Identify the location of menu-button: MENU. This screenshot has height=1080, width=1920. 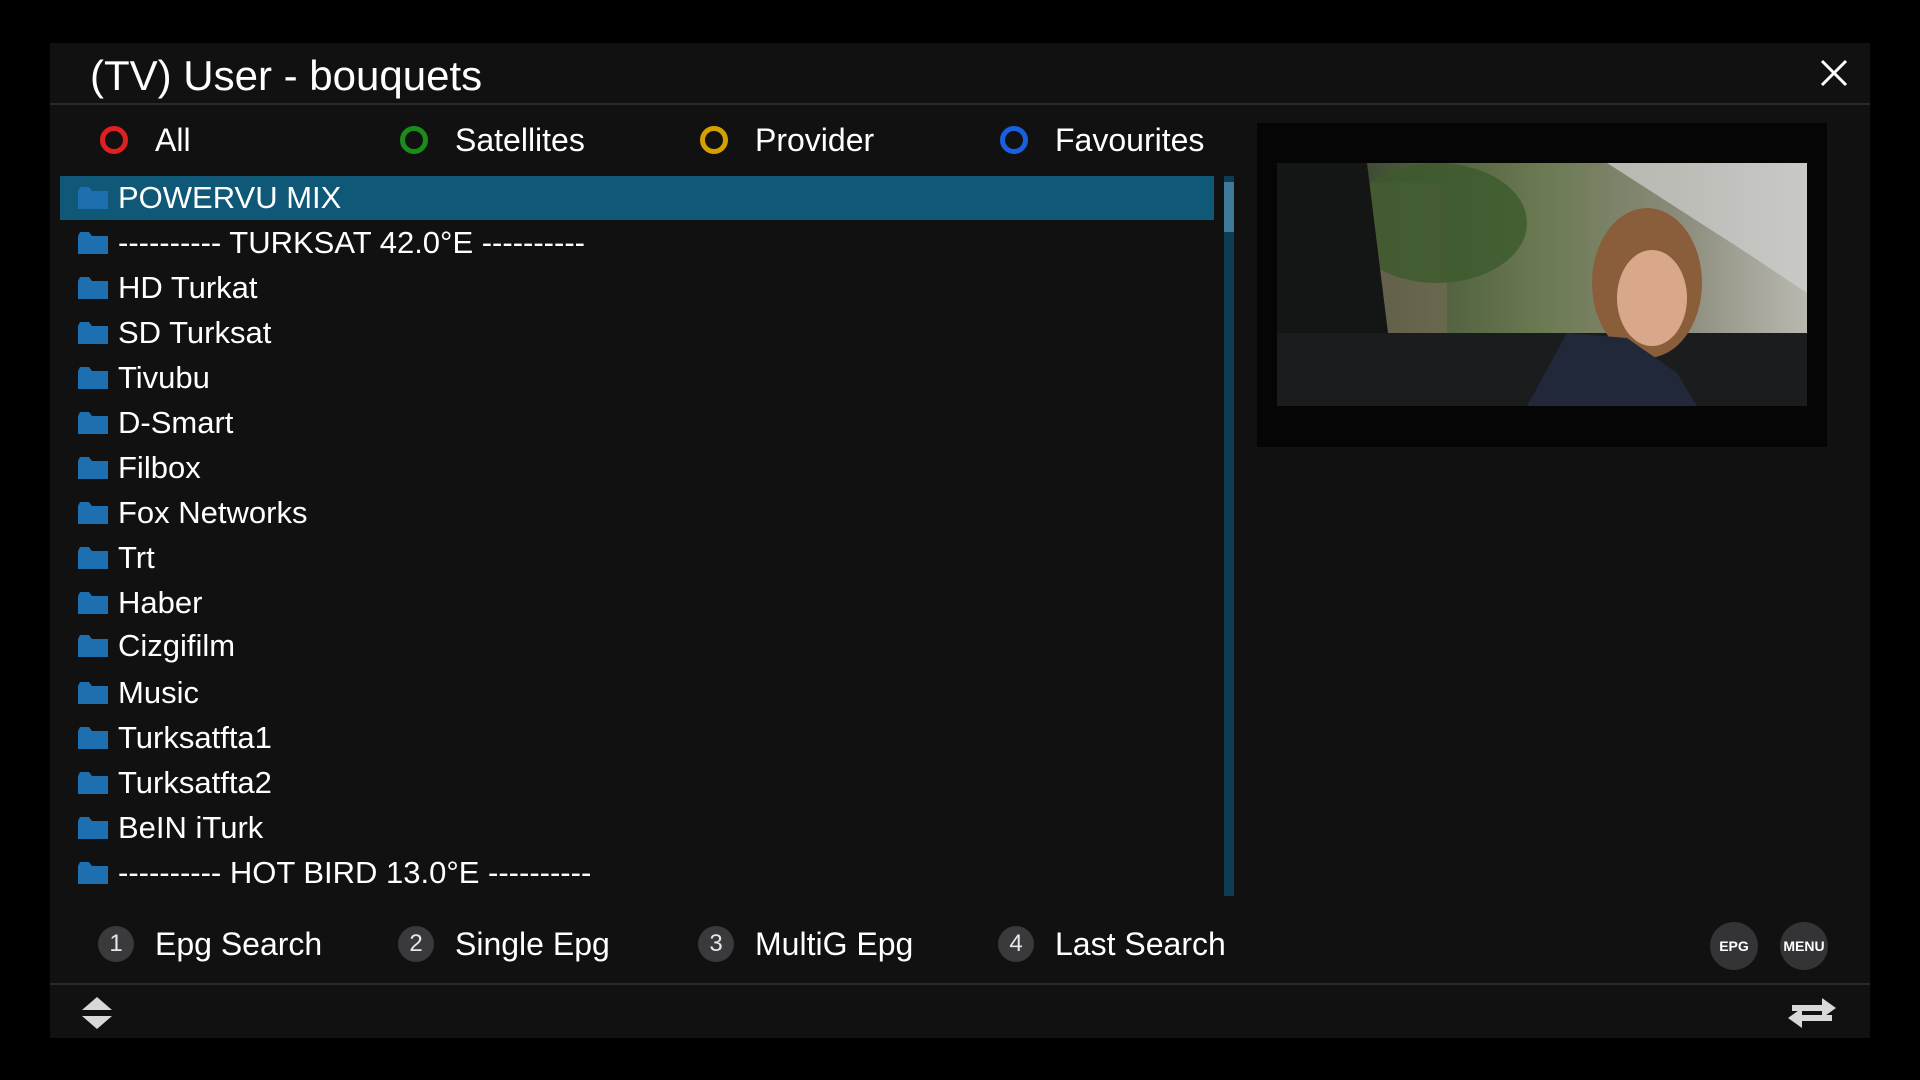
(1804, 946).